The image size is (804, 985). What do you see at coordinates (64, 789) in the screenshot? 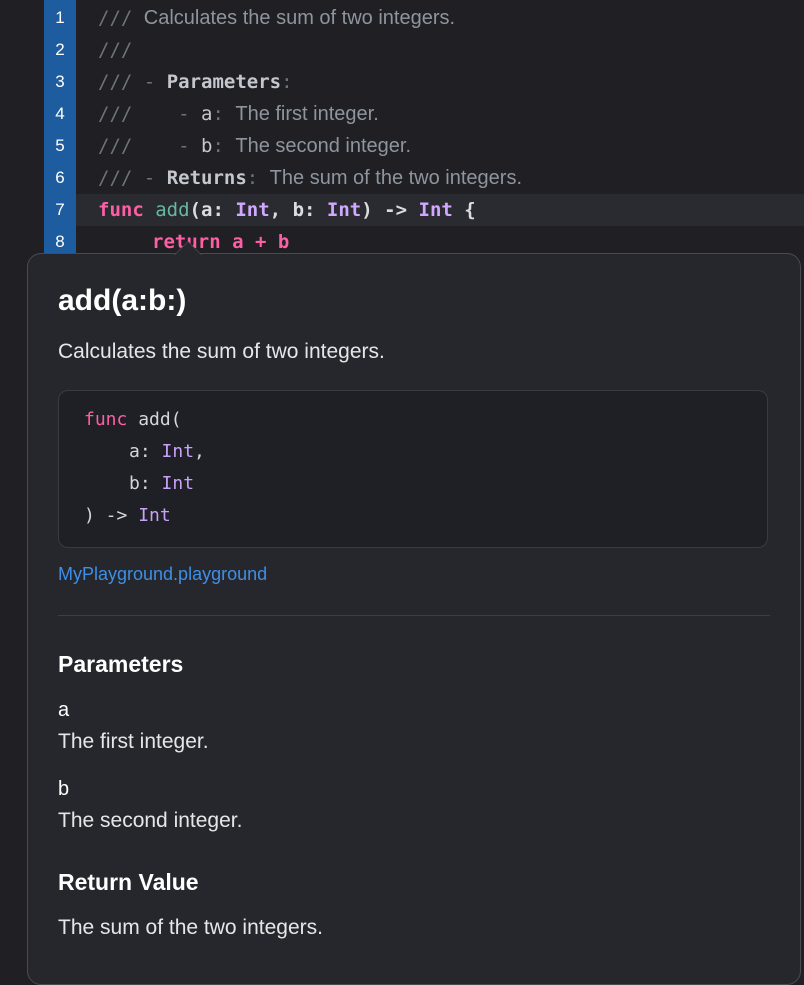
I see `param-b-name: b` at bounding box center [64, 789].